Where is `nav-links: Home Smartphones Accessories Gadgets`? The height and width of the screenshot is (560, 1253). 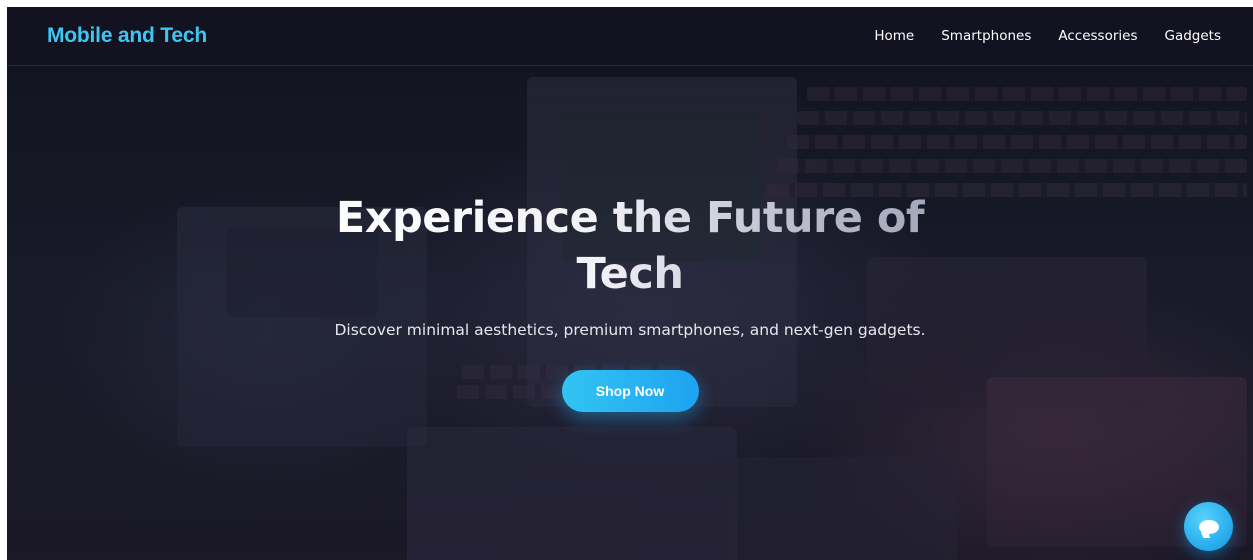 nav-links: Home Smartphones Accessories Gadgets is located at coordinates (1047, 36).